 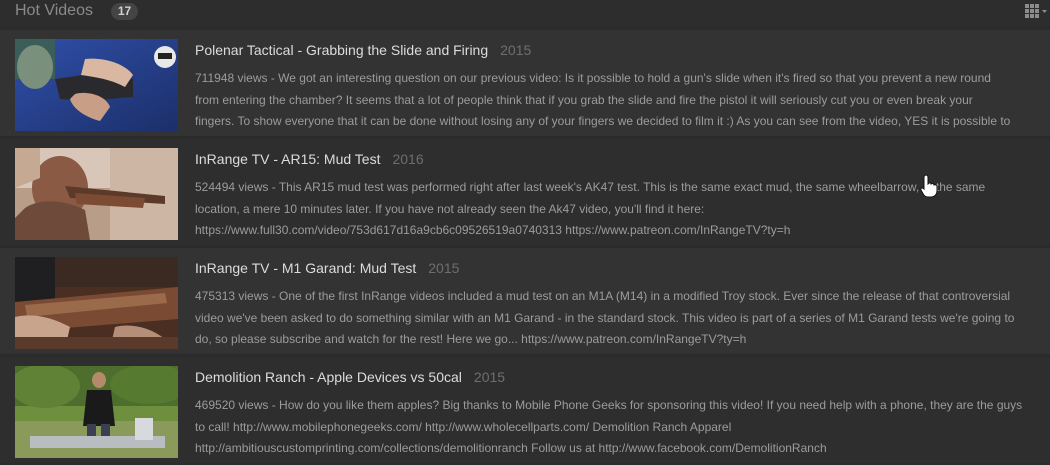 What do you see at coordinates (305, 268) in the screenshot?
I see `video-title-link: InRange TV - M1 Garand: Mud Test` at bounding box center [305, 268].